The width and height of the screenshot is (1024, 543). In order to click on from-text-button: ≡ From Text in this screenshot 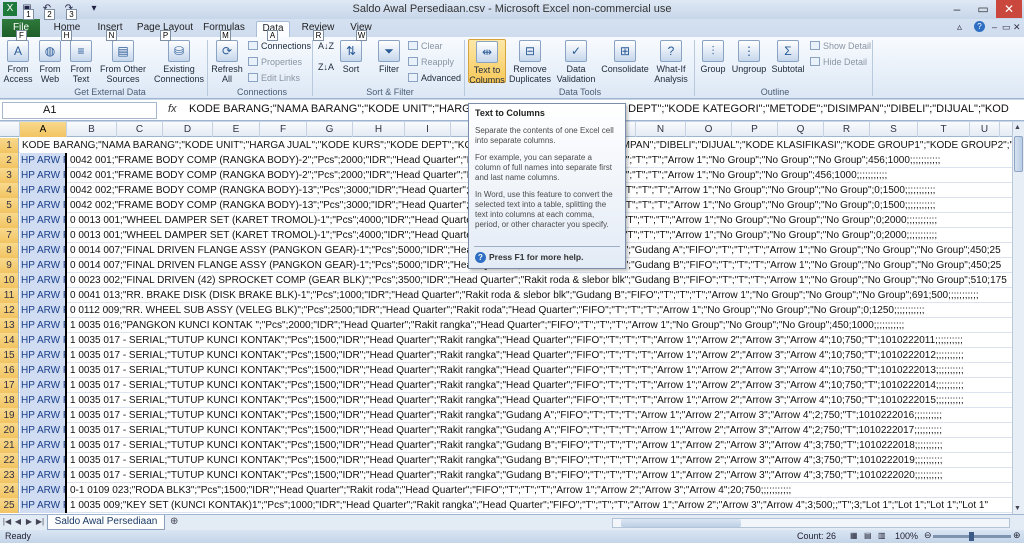, I will do `click(81, 62)`.